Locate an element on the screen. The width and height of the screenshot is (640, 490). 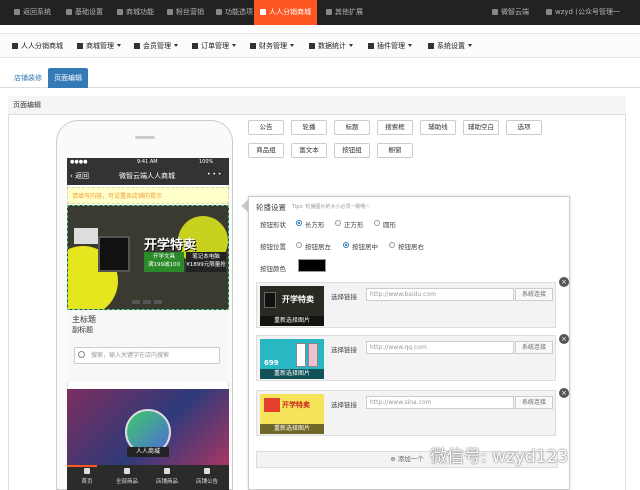
footer-store-notice: 店铺公告 is located at coordinates (207, 477).